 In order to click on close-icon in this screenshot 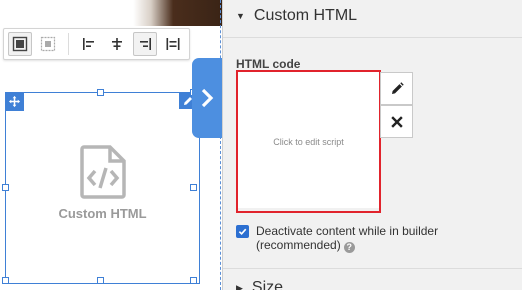, I will do `click(396, 121)`.